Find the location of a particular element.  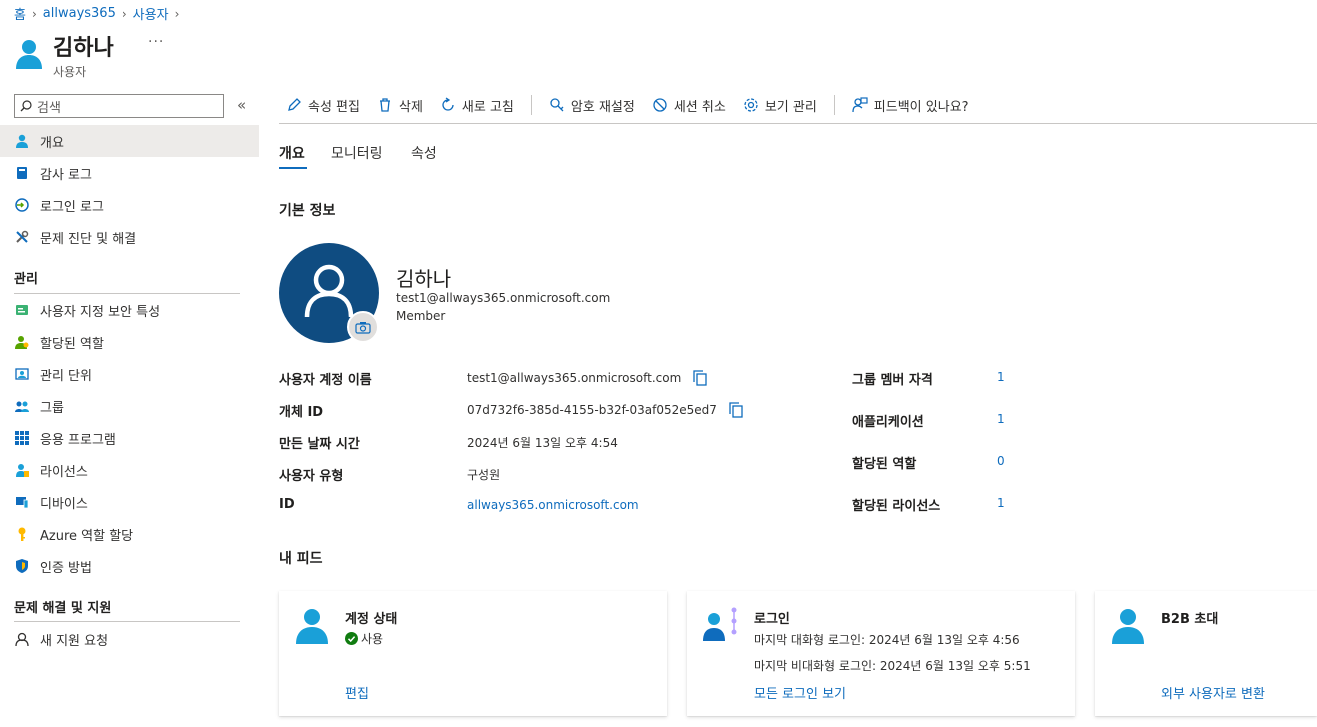

stat-value-groups: 1 is located at coordinates (1001, 377).